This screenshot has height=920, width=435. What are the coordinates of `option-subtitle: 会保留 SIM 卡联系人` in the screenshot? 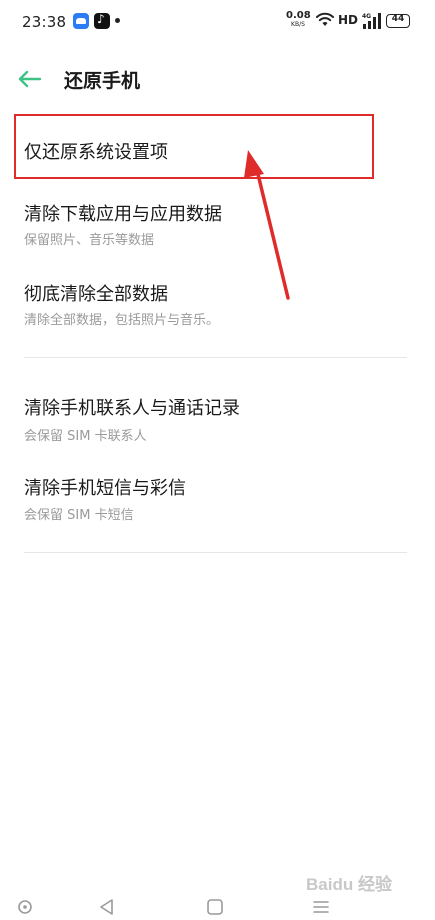 It's located at (85, 436).